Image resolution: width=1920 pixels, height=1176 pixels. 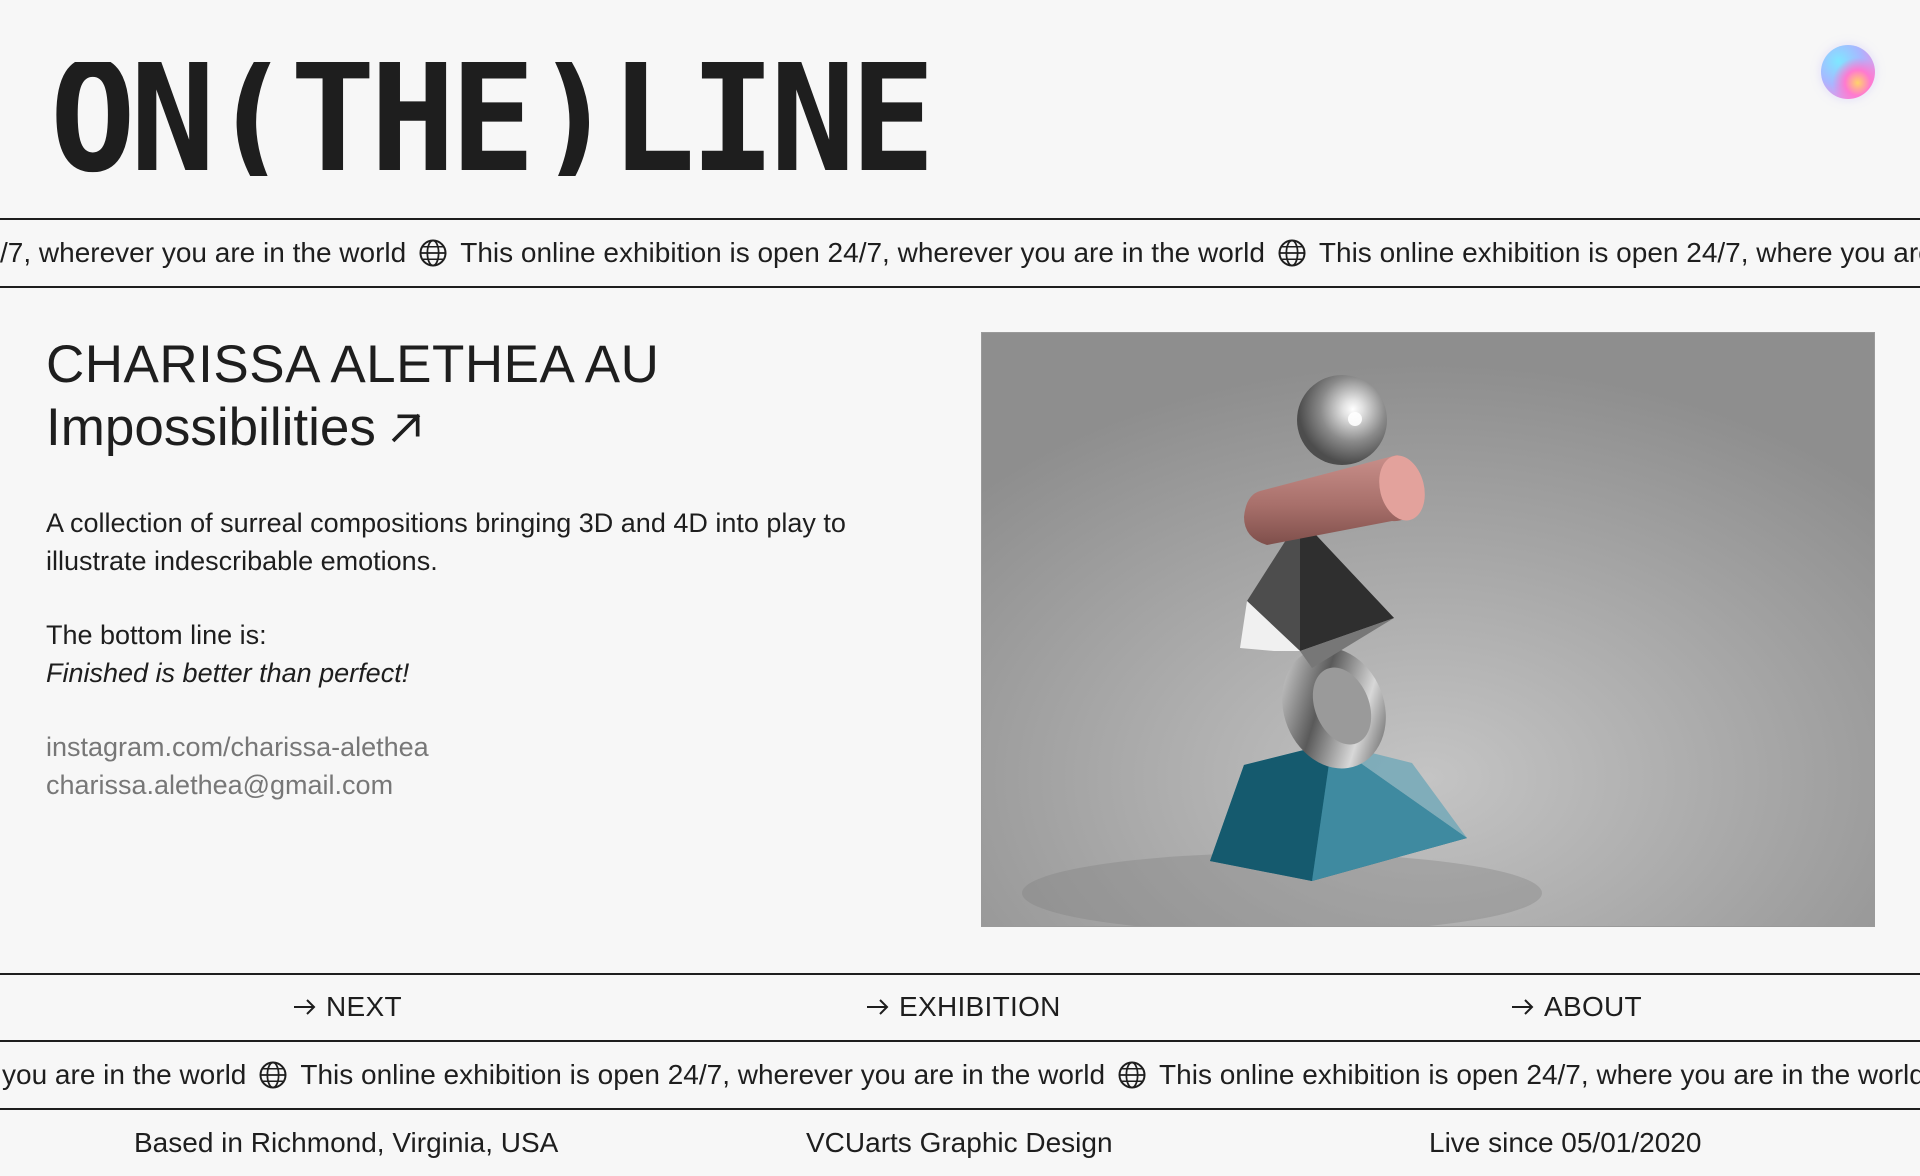 What do you see at coordinates (1565, 1142) in the screenshot?
I see `footer-live-since: Live since 05/01/2020` at bounding box center [1565, 1142].